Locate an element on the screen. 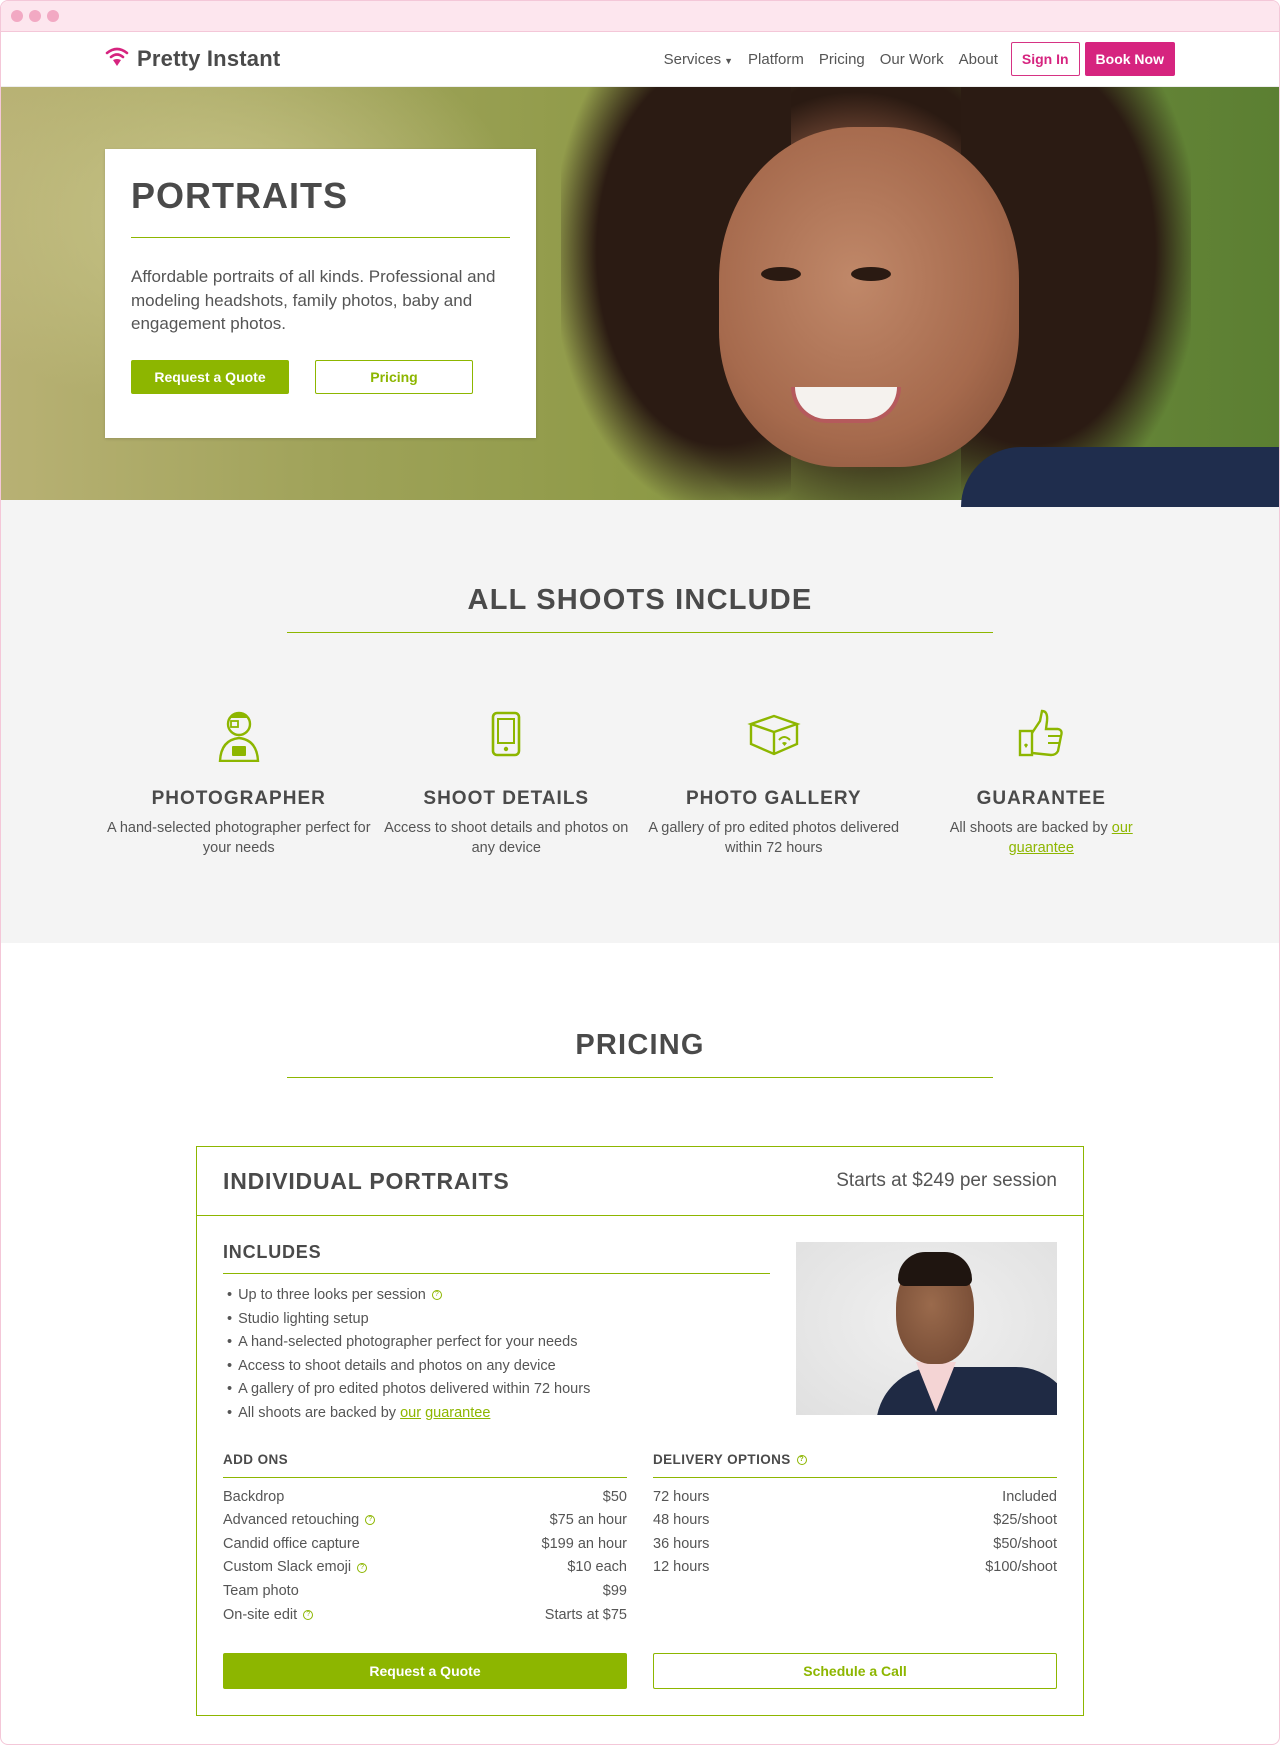  includes-heading: INCLUDES is located at coordinates (272, 1252).